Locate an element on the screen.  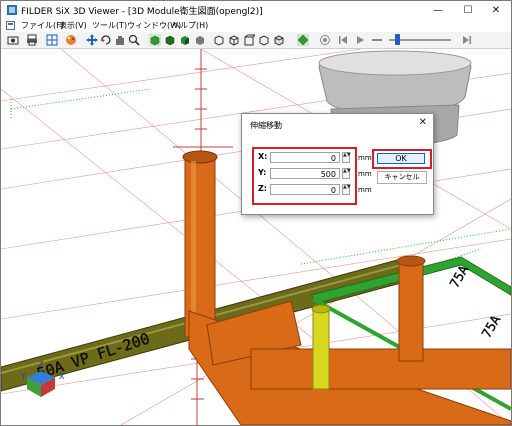
record-icon is located at coordinates (325, 40).